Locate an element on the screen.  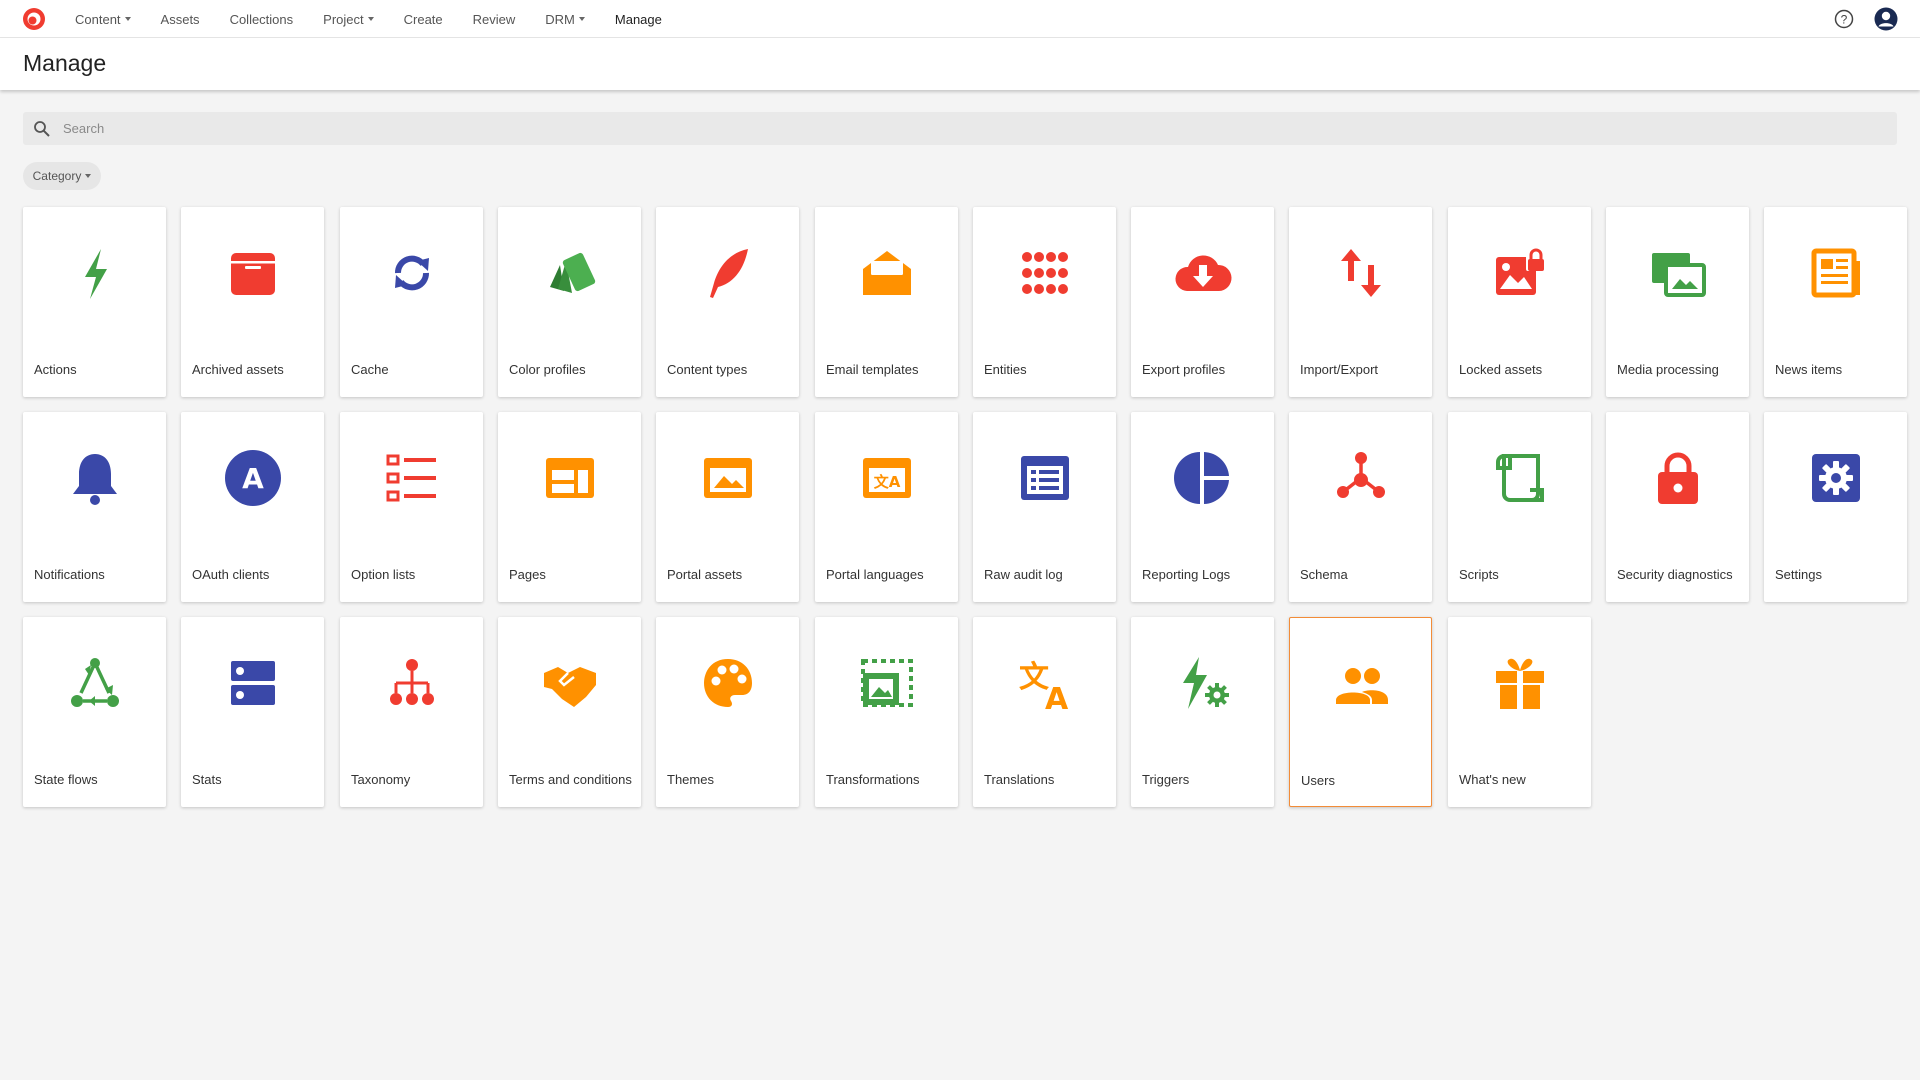
language-translate-box-icon: 文A is located at coordinates (887, 478).